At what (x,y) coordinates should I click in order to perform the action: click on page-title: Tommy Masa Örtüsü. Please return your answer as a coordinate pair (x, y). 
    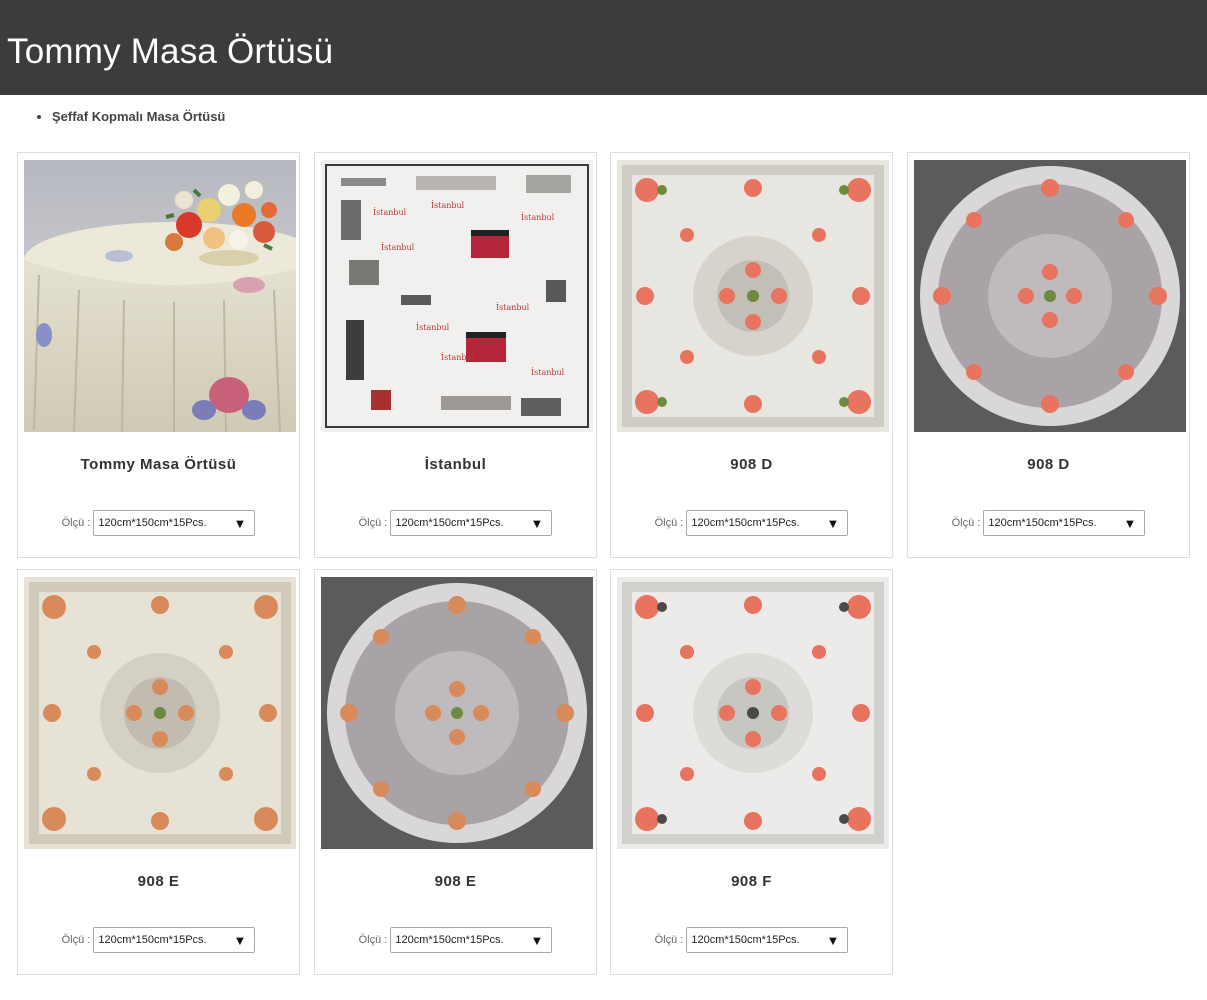
    Looking at the image, I should click on (170, 51).